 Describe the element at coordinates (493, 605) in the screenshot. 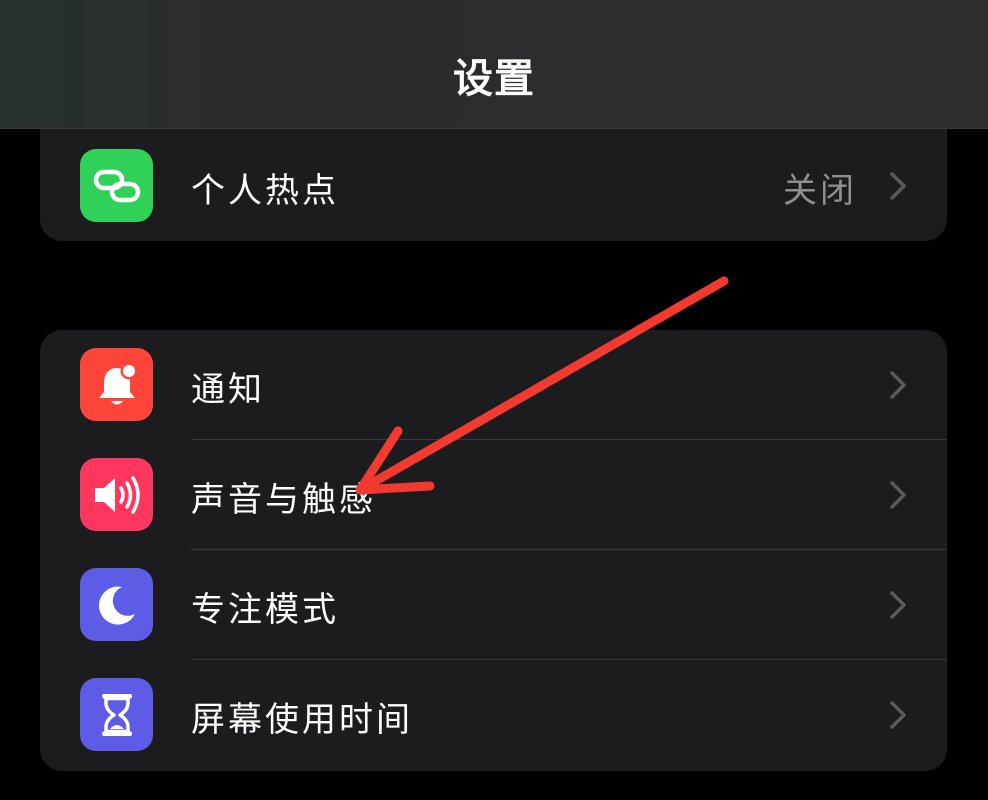

I see `settings-row-focus: 专注模式` at that location.